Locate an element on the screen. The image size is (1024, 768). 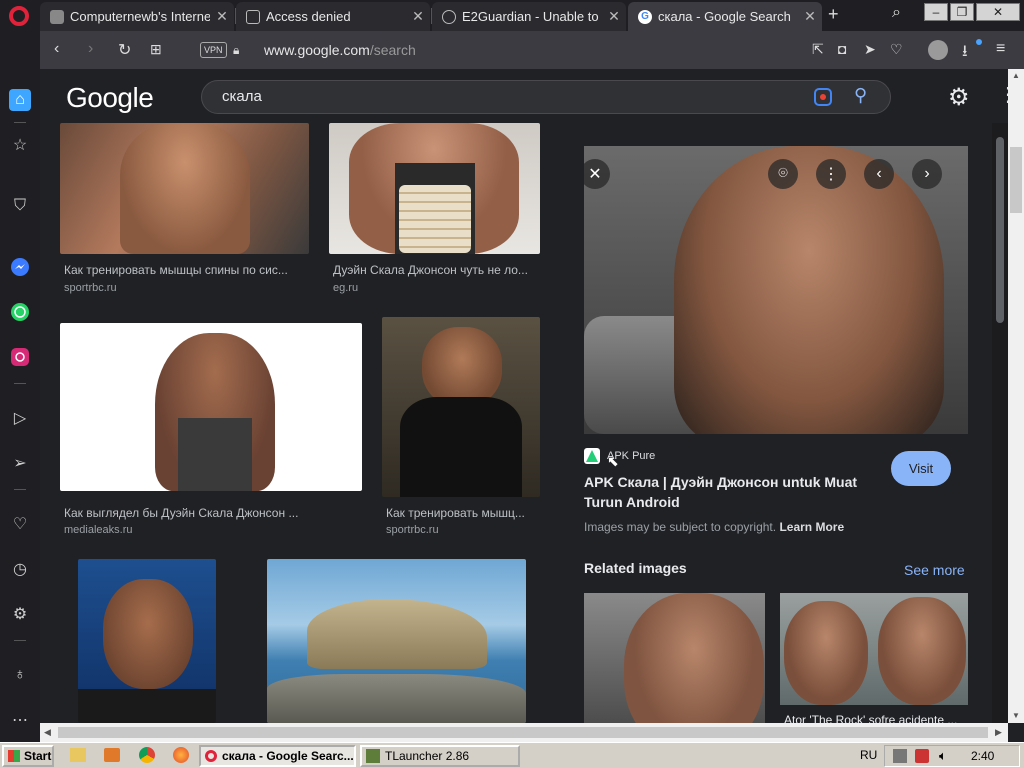
tlauncher-icon is located at coordinates (373, 756).